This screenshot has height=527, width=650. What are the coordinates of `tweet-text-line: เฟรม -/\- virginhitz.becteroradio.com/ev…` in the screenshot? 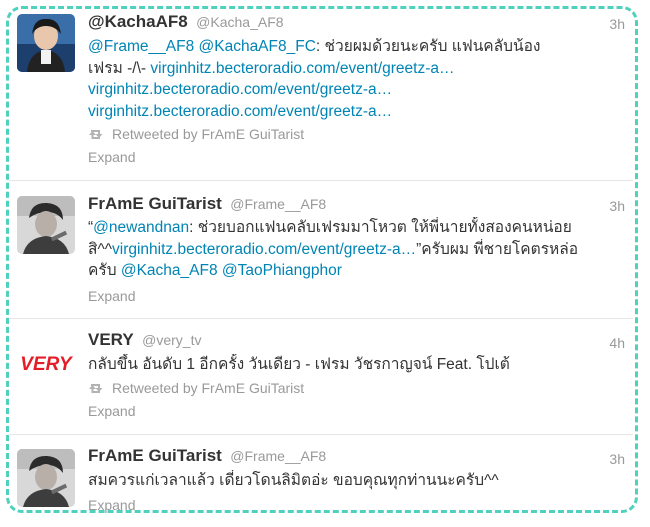 It's located at (358, 69).